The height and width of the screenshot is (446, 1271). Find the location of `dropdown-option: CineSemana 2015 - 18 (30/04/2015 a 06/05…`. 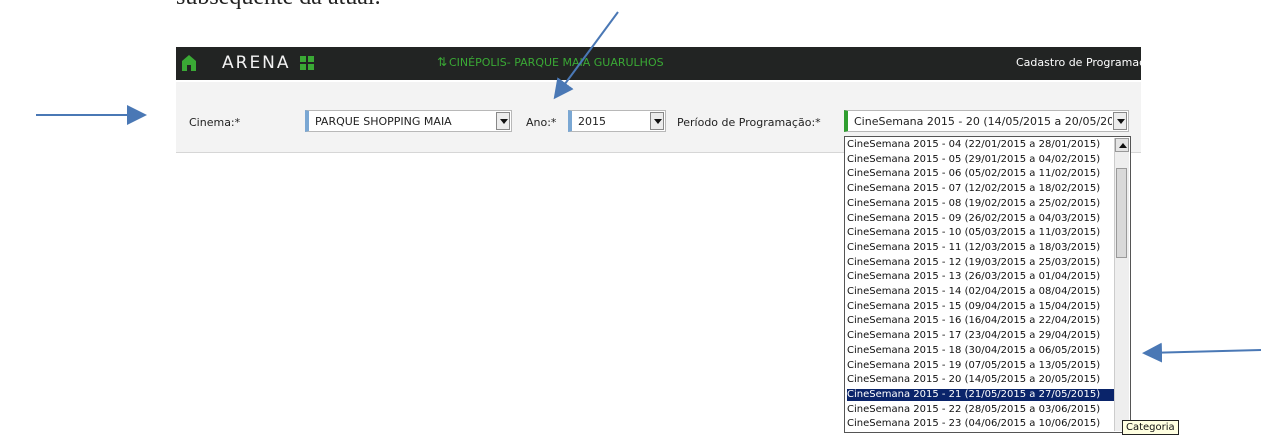

dropdown-option: CineSemana 2015 - 18 (30/04/2015 a 06/05… is located at coordinates (981, 351).